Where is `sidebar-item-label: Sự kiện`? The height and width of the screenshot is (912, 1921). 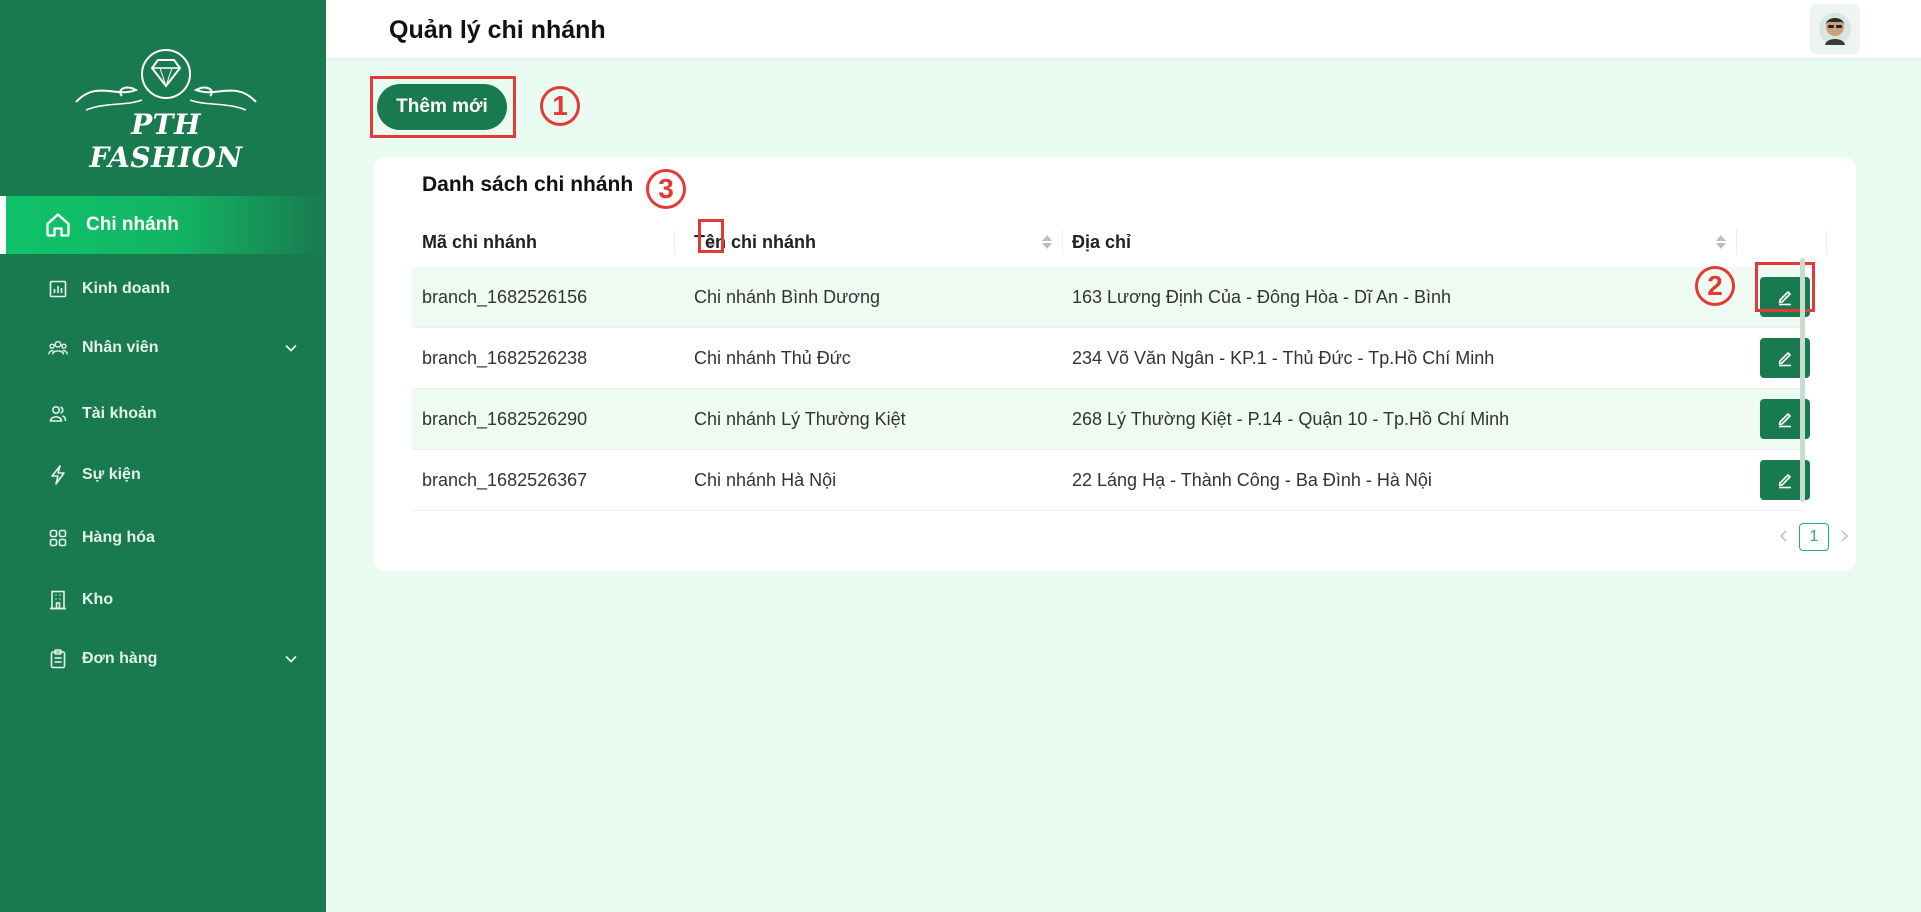
sidebar-item-label: Sự kiện is located at coordinates (111, 474).